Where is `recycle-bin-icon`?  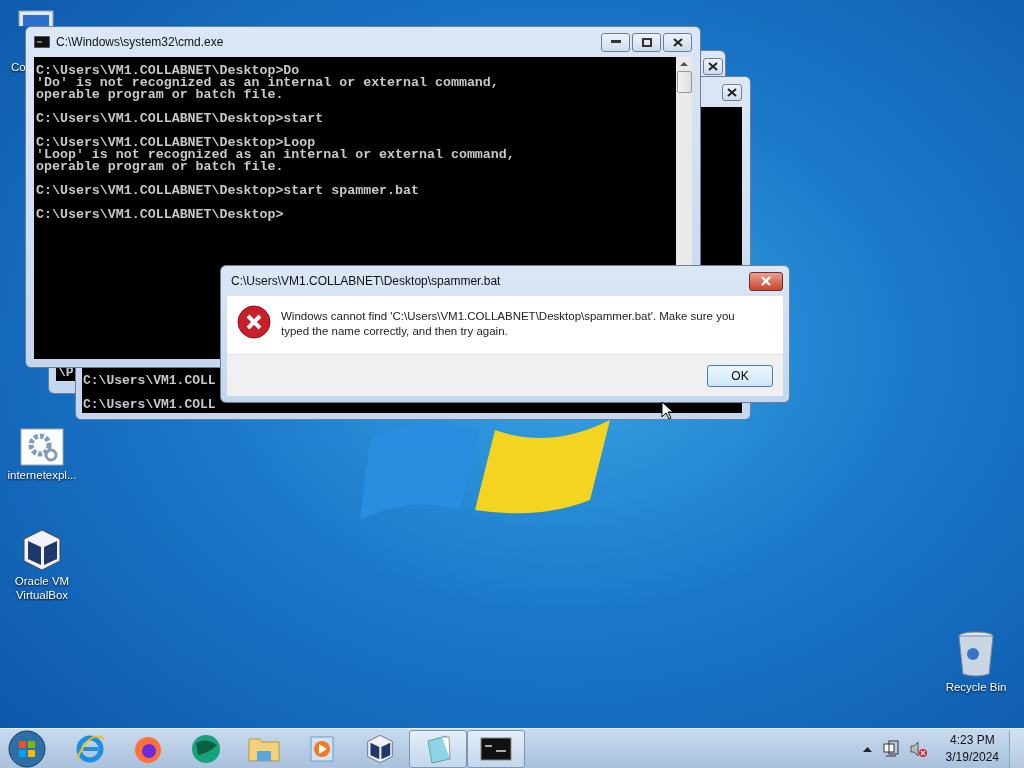 recycle-bin-icon is located at coordinates (976, 654).